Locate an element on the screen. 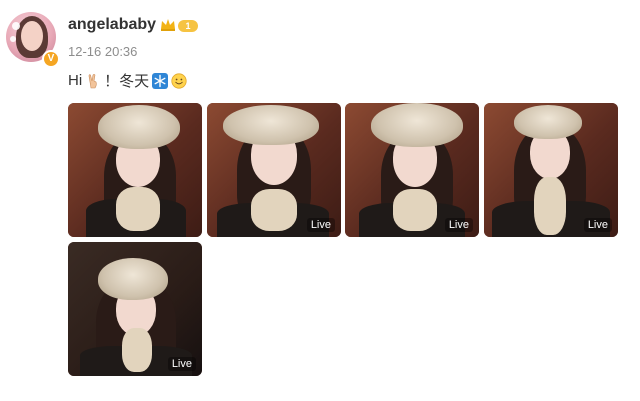  post-text: Hi ！冬天 is located at coordinates (127, 80).